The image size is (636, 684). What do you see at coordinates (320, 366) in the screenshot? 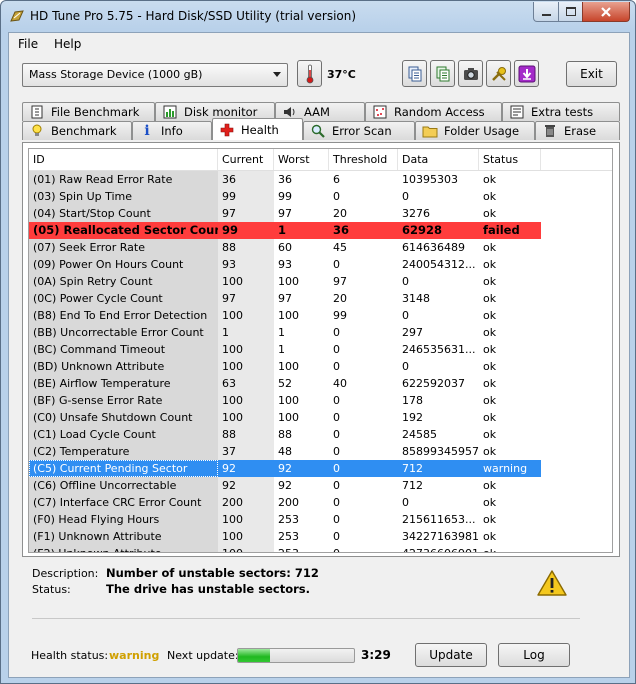
I see `table-row: (BD) Unknown Attribute 100 100 0 0 ok` at bounding box center [320, 366].